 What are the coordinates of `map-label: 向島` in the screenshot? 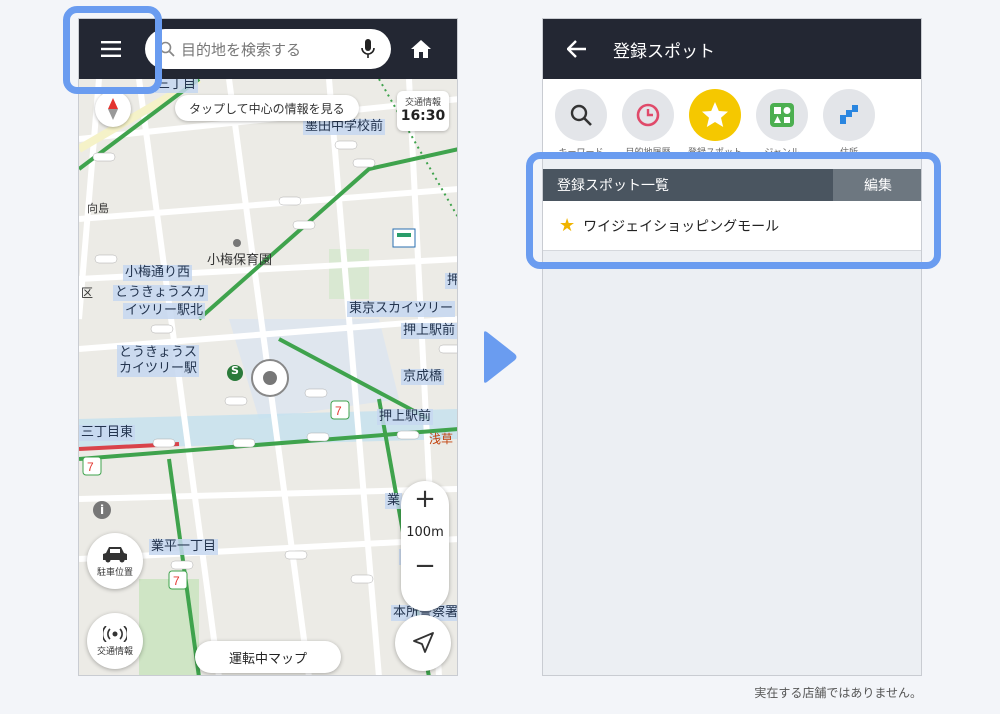 It's located at (98, 208).